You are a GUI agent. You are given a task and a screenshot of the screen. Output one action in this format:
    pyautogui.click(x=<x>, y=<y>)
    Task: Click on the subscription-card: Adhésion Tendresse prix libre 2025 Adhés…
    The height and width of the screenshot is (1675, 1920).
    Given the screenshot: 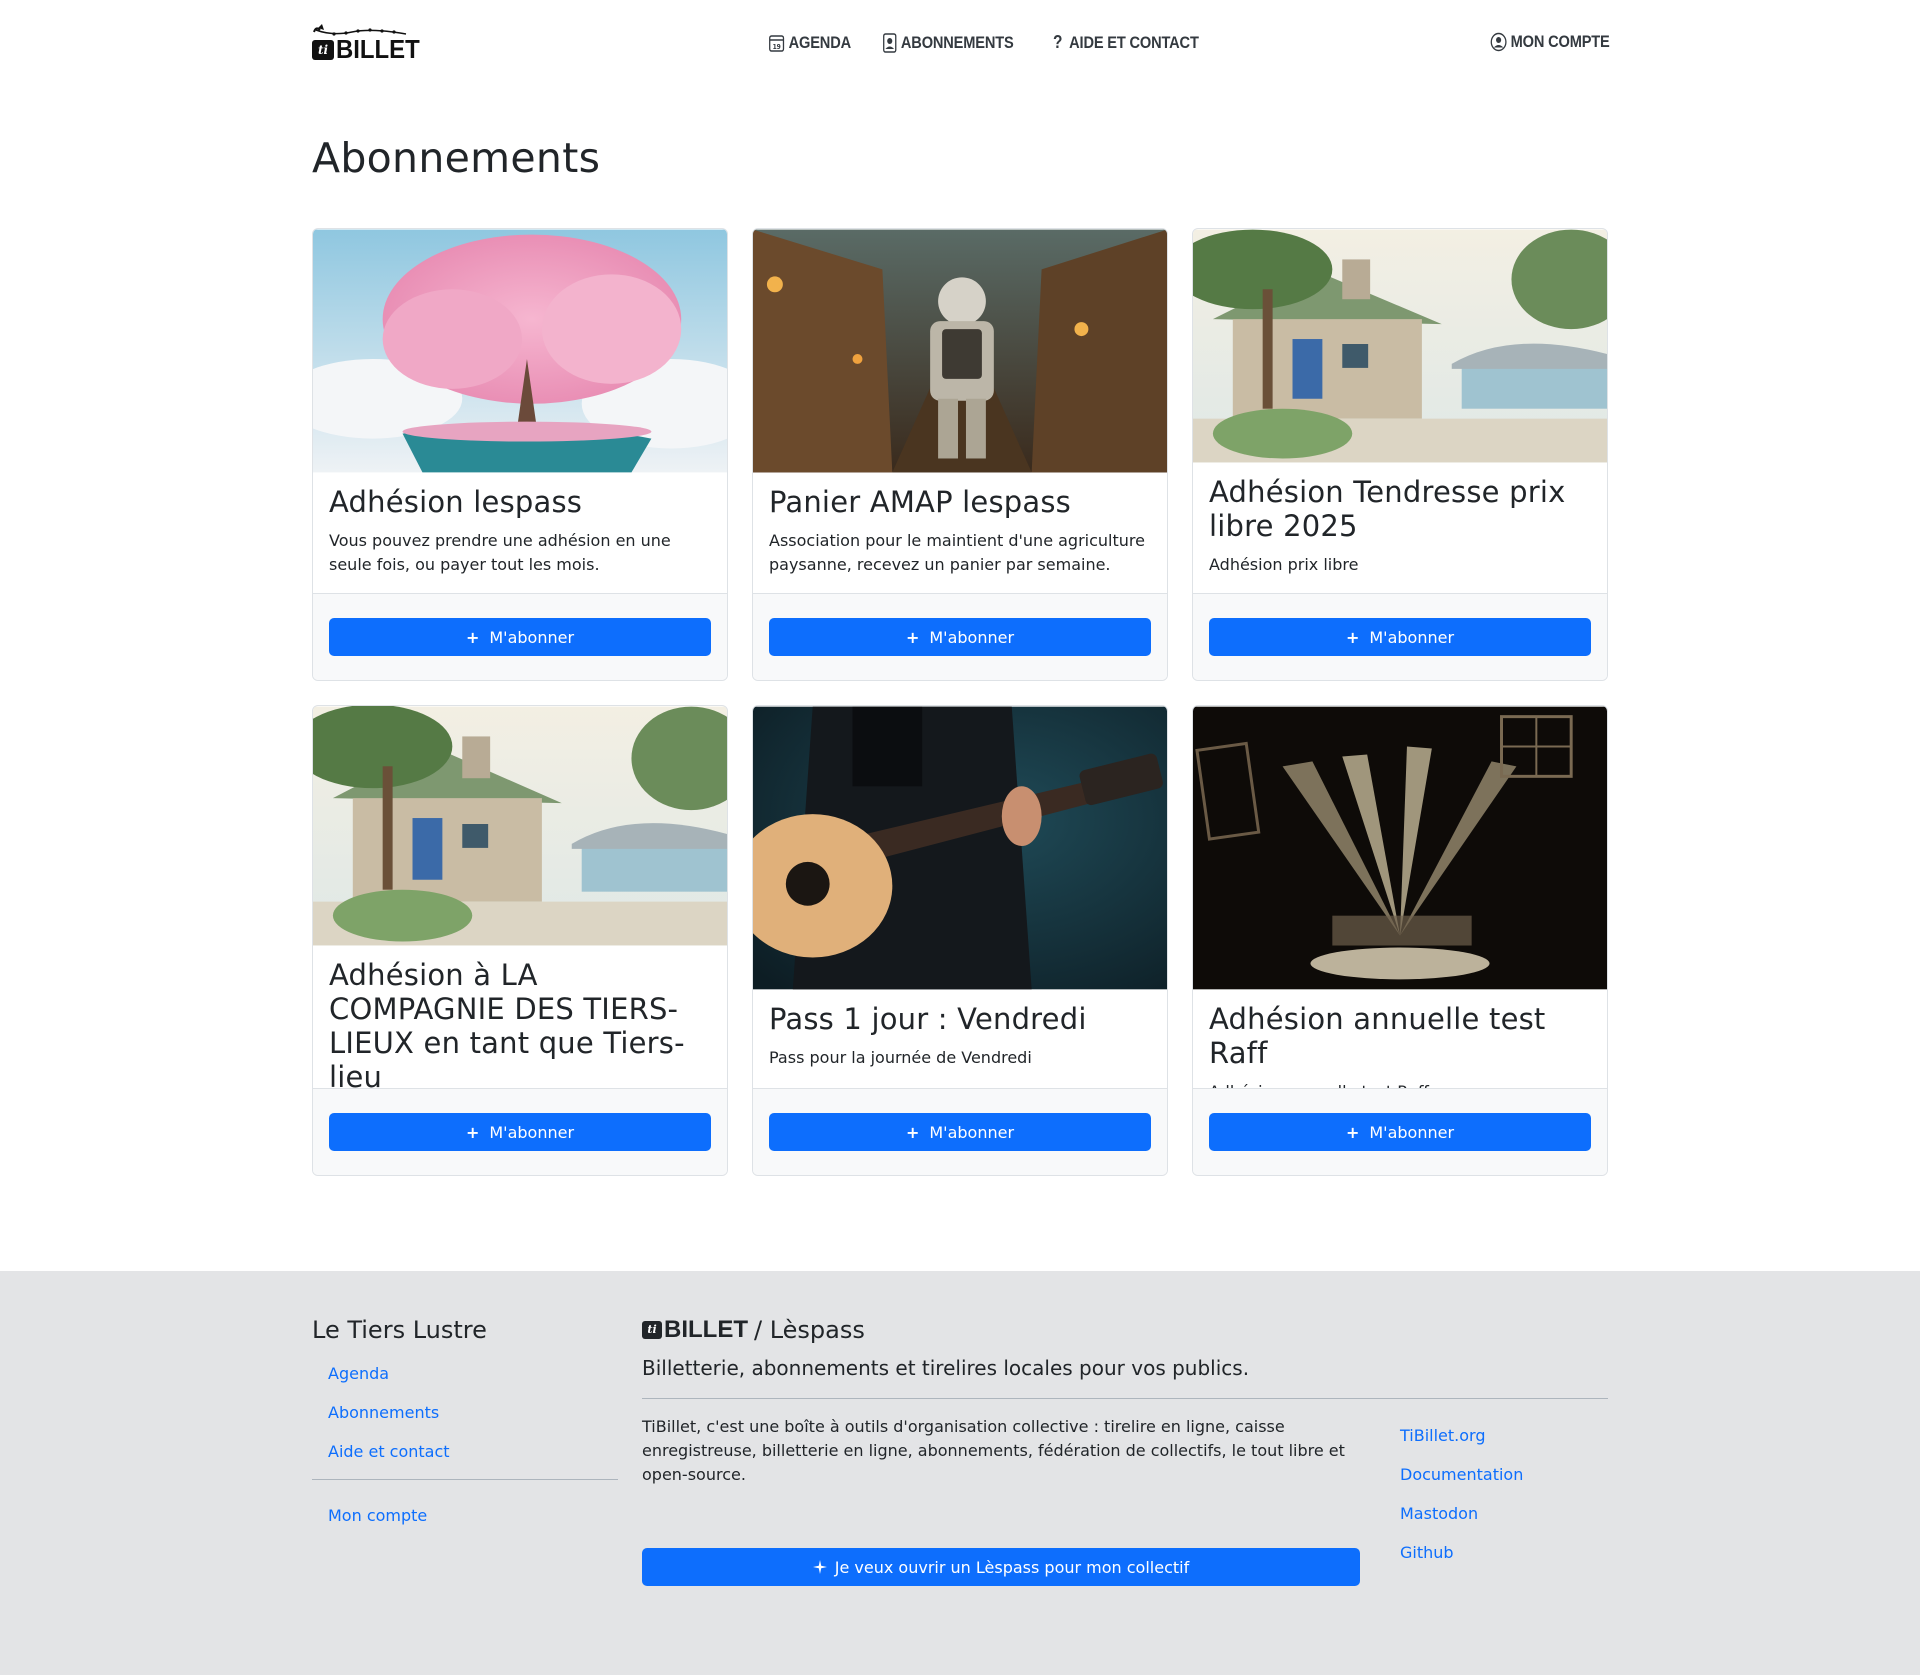 What is the action you would take?
    pyautogui.click(x=1400, y=454)
    